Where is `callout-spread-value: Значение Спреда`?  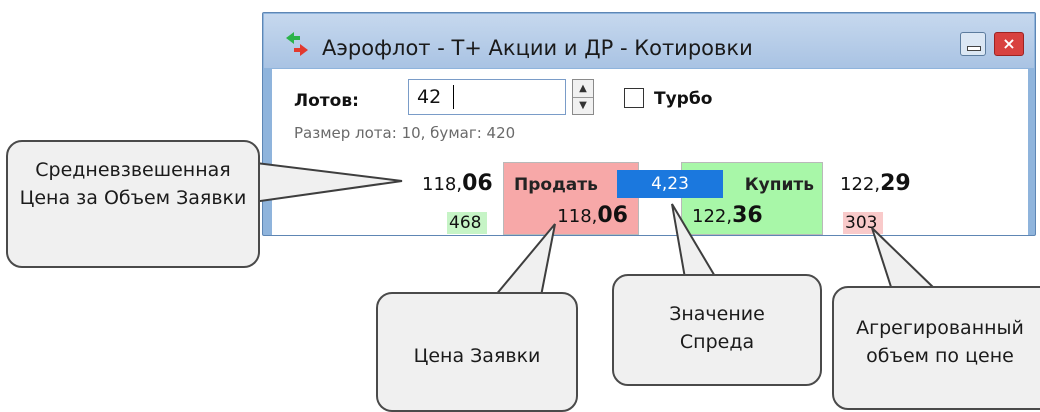 callout-spread-value: Значение Спреда is located at coordinates (717, 330).